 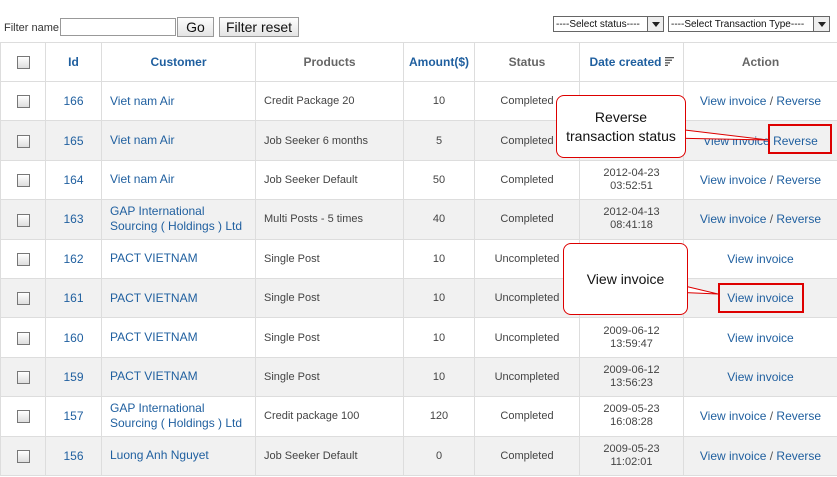 What do you see at coordinates (23, 63) in the screenshot?
I see `select-all-checkbox` at bounding box center [23, 63].